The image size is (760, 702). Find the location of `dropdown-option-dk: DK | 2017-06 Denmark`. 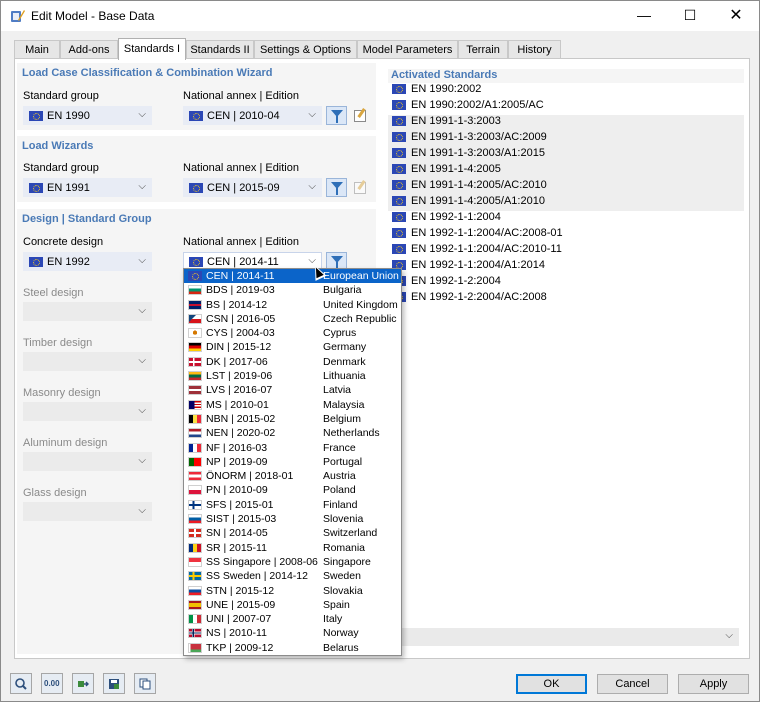

dropdown-option-dk: DK | 2017-06 Denmark is located at coordinates (292, 362).